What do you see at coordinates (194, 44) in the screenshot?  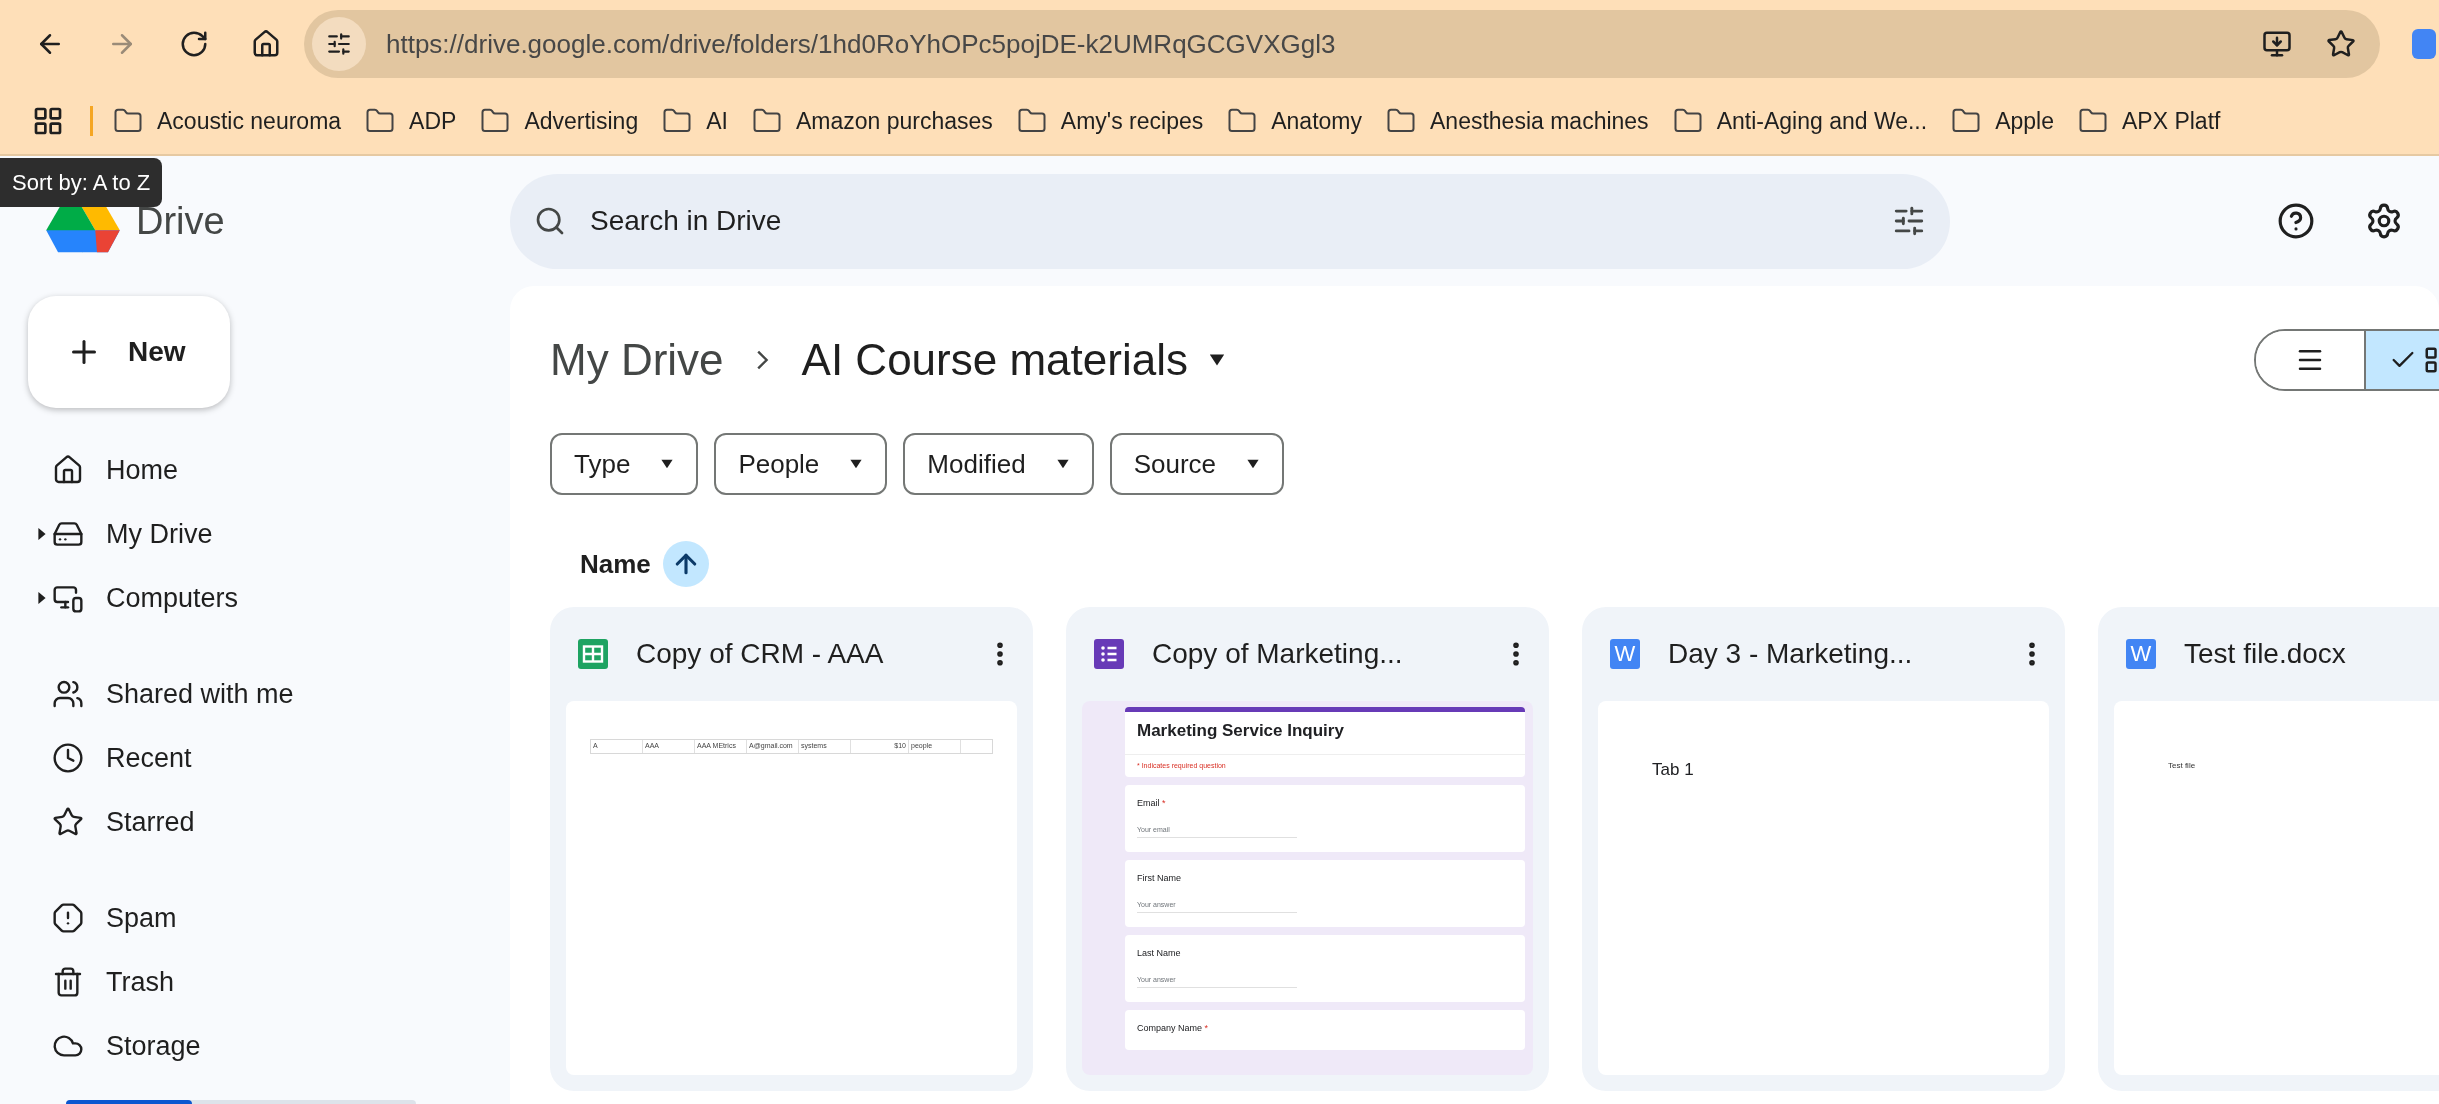 I see `reload-icon` at bounding box center [194, 44].